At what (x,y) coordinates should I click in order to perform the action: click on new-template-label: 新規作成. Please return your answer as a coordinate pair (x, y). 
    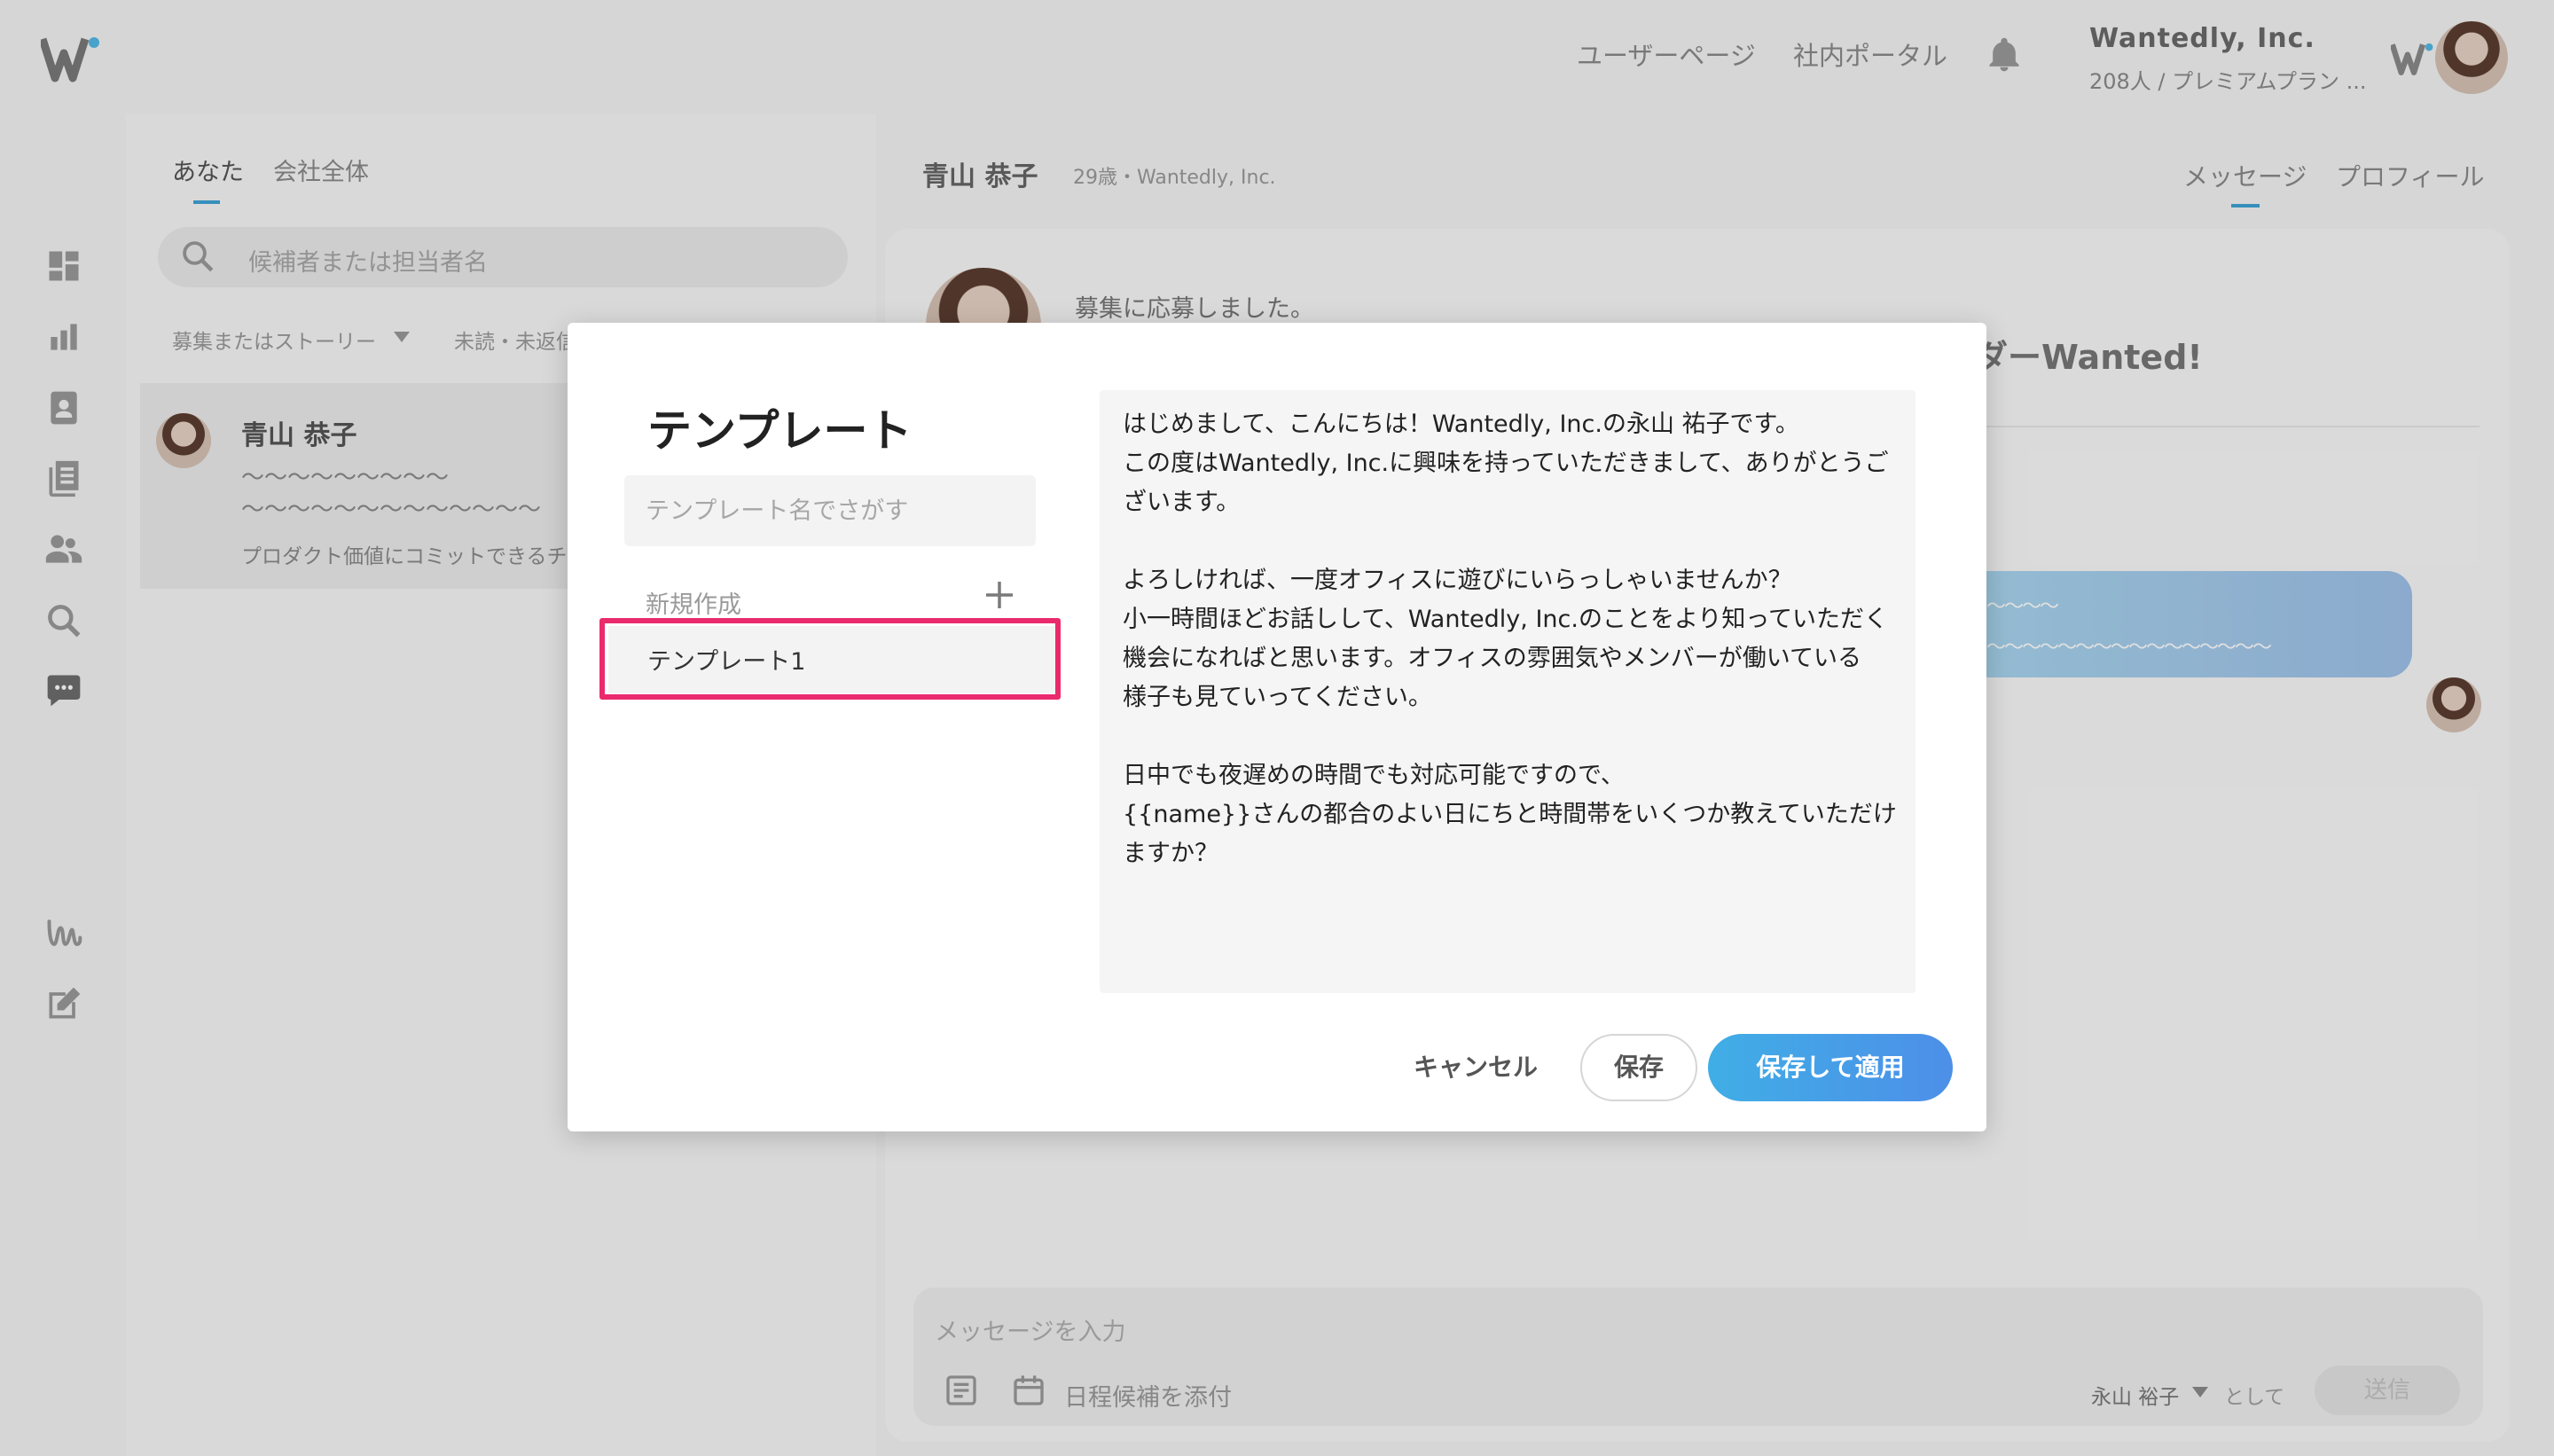
    Looking at the image, I should click on (693, 602).